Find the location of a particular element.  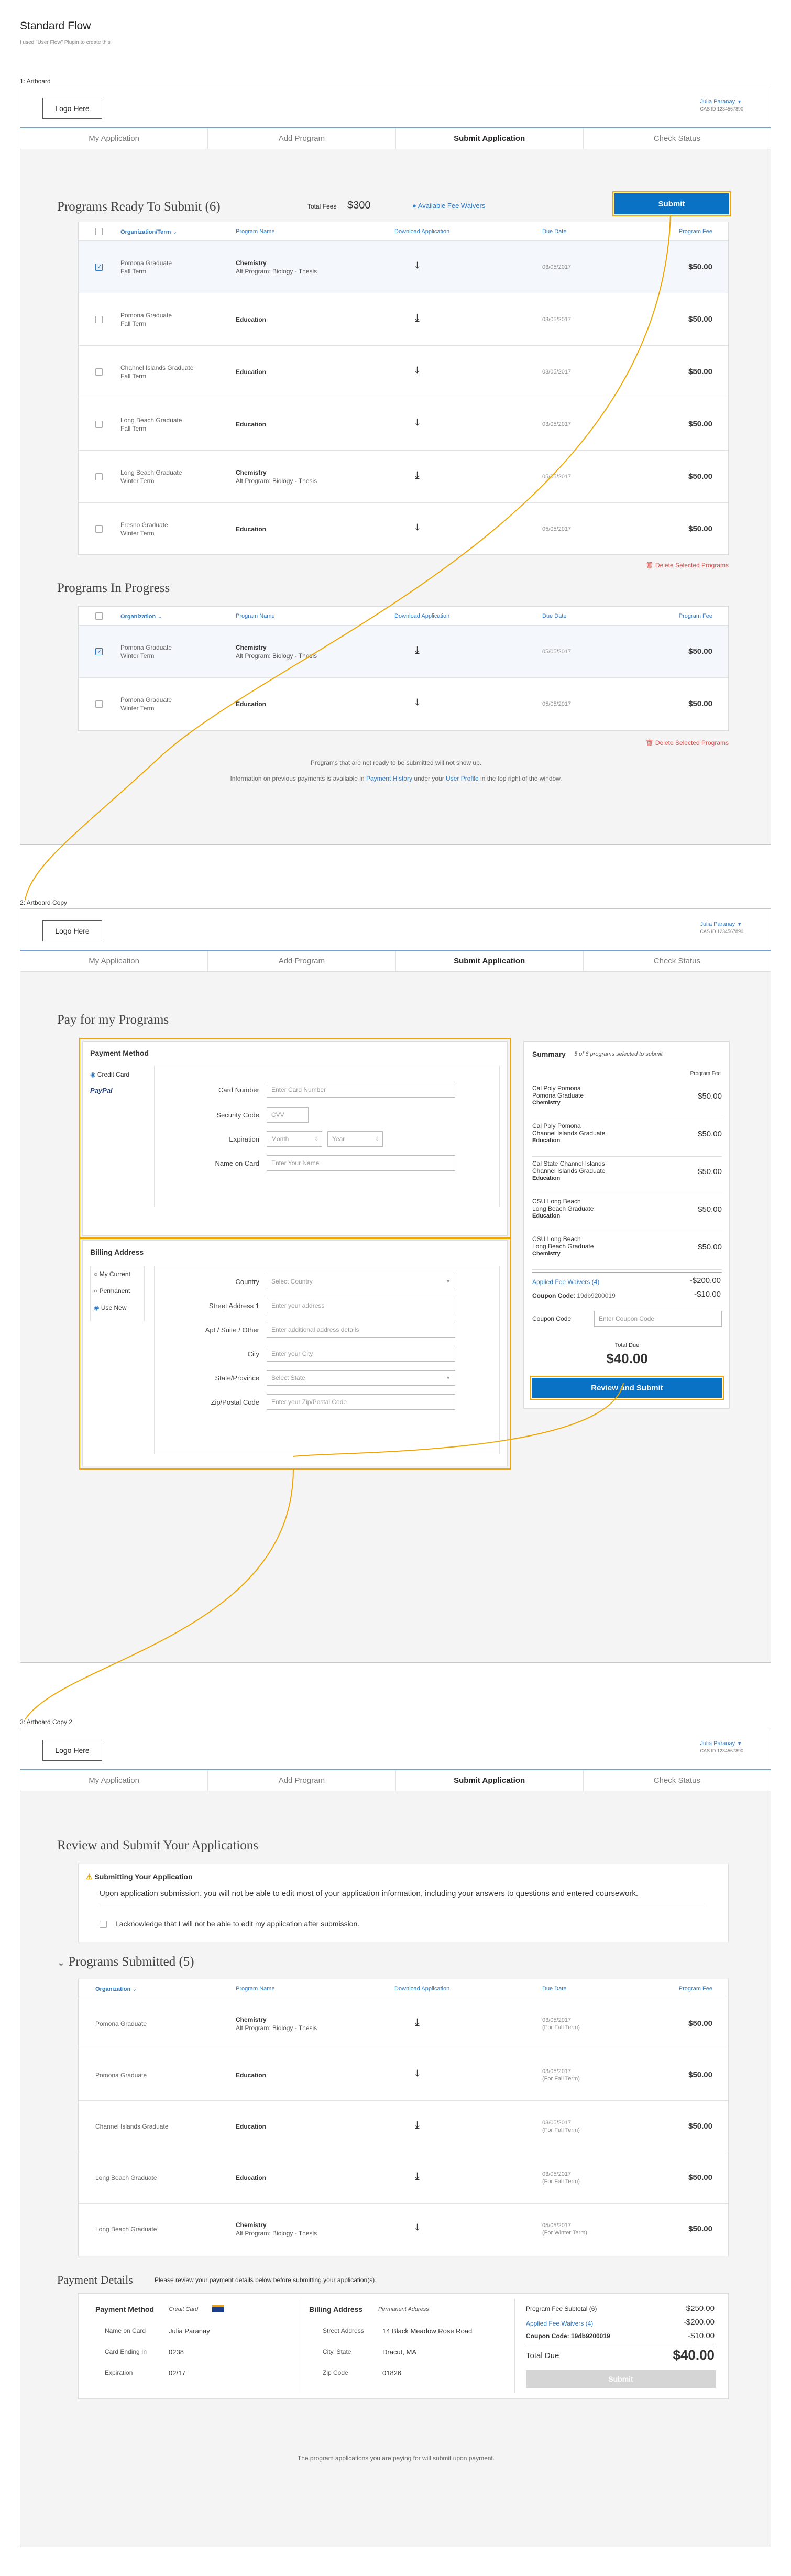

cvv-field: CVV is located at coordinates (288, 1115).